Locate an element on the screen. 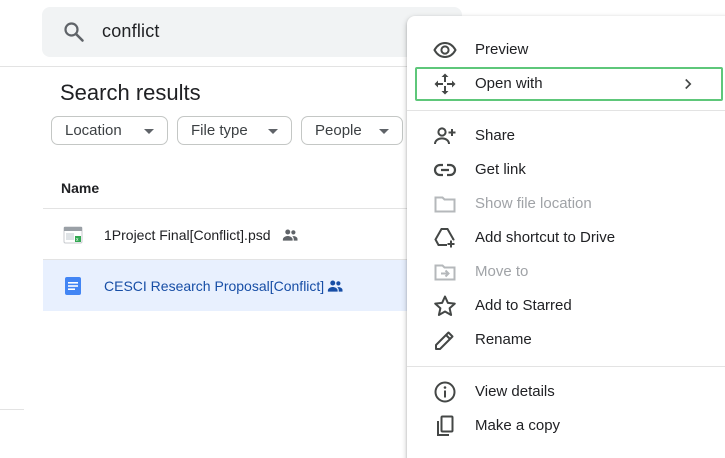  menu-item-share: Share is located at coordinates (566, 136).